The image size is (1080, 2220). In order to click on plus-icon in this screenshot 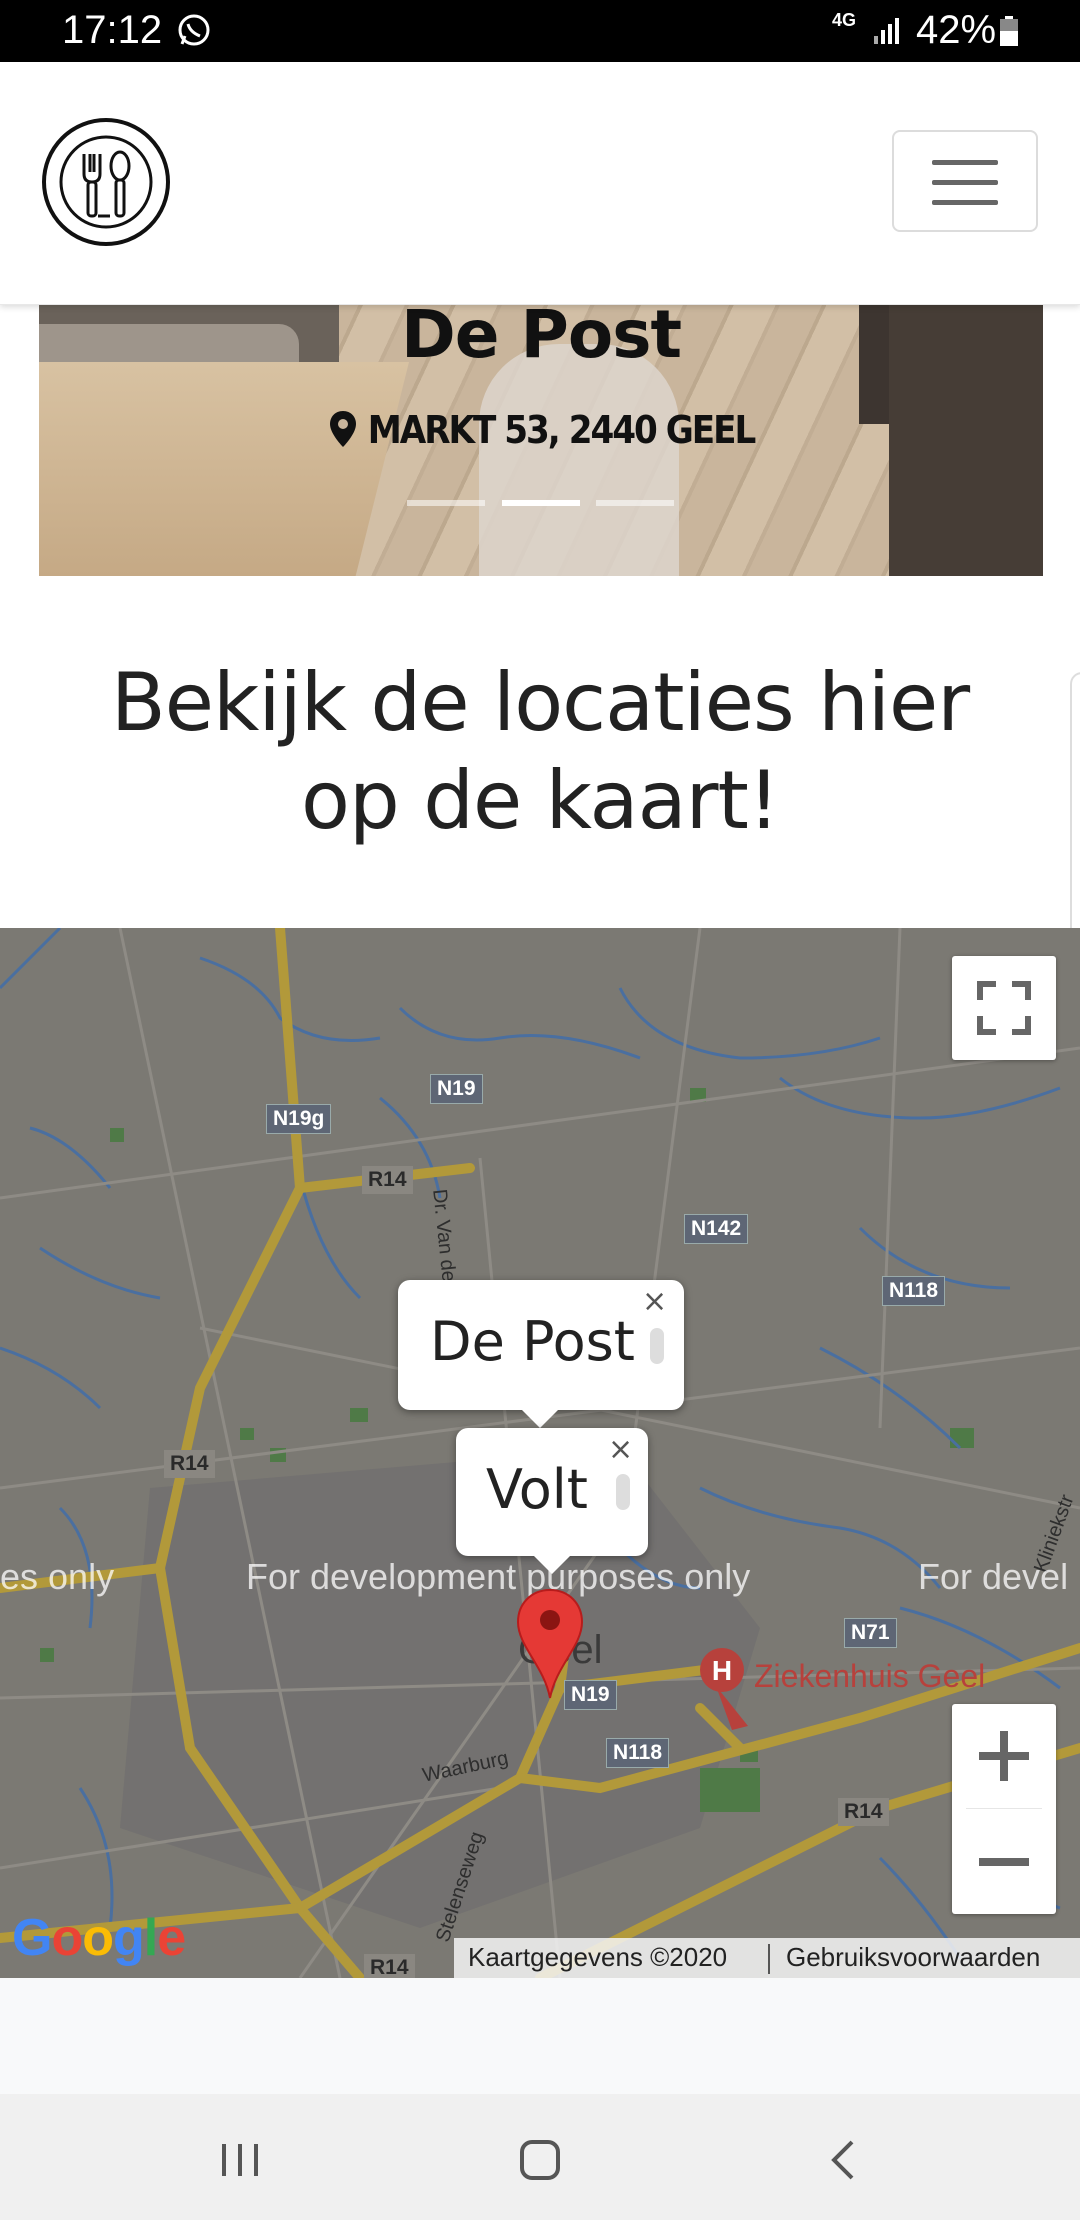, I will do `click(1004, 1756)`.